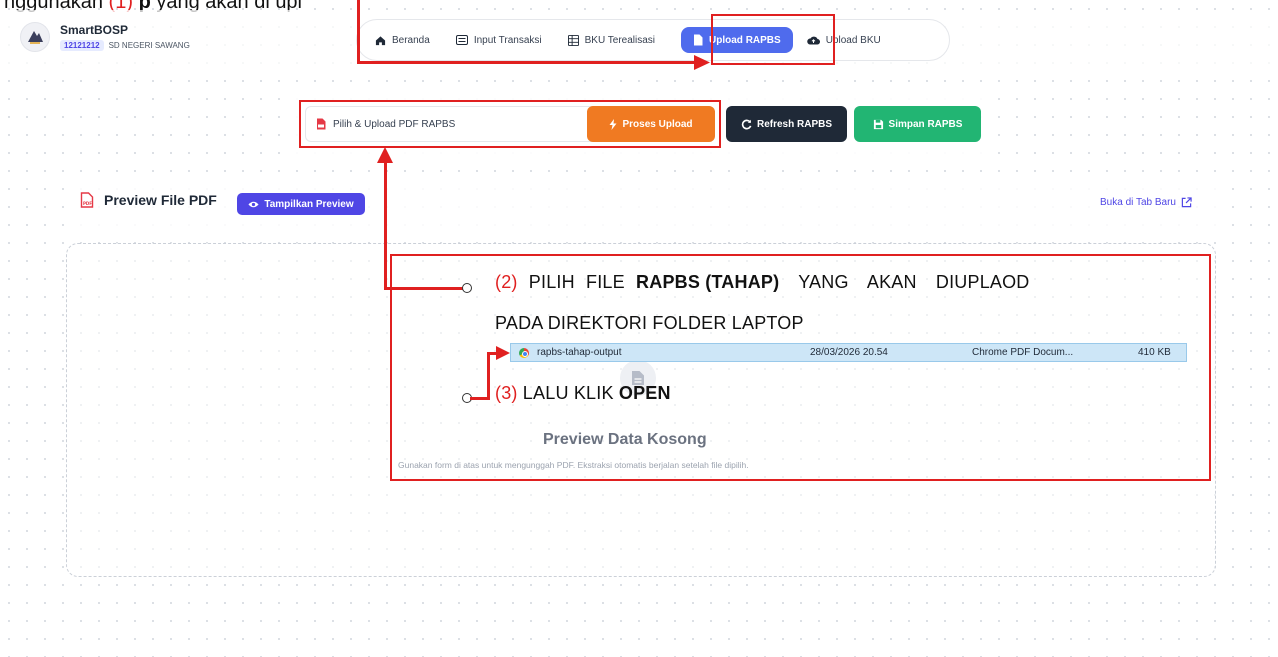  I want to click on brand: SmartBOSP 12121212 SD NEGERI SAWANG, so click(105, 37).